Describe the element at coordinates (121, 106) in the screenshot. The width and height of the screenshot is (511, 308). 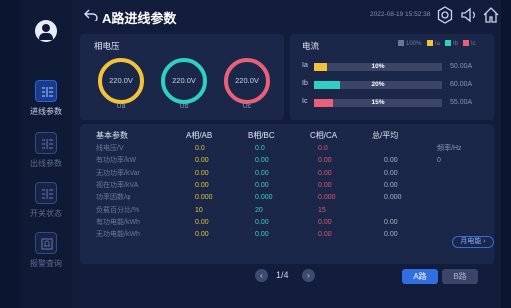
I see `gauge-label: Ua` at that location.